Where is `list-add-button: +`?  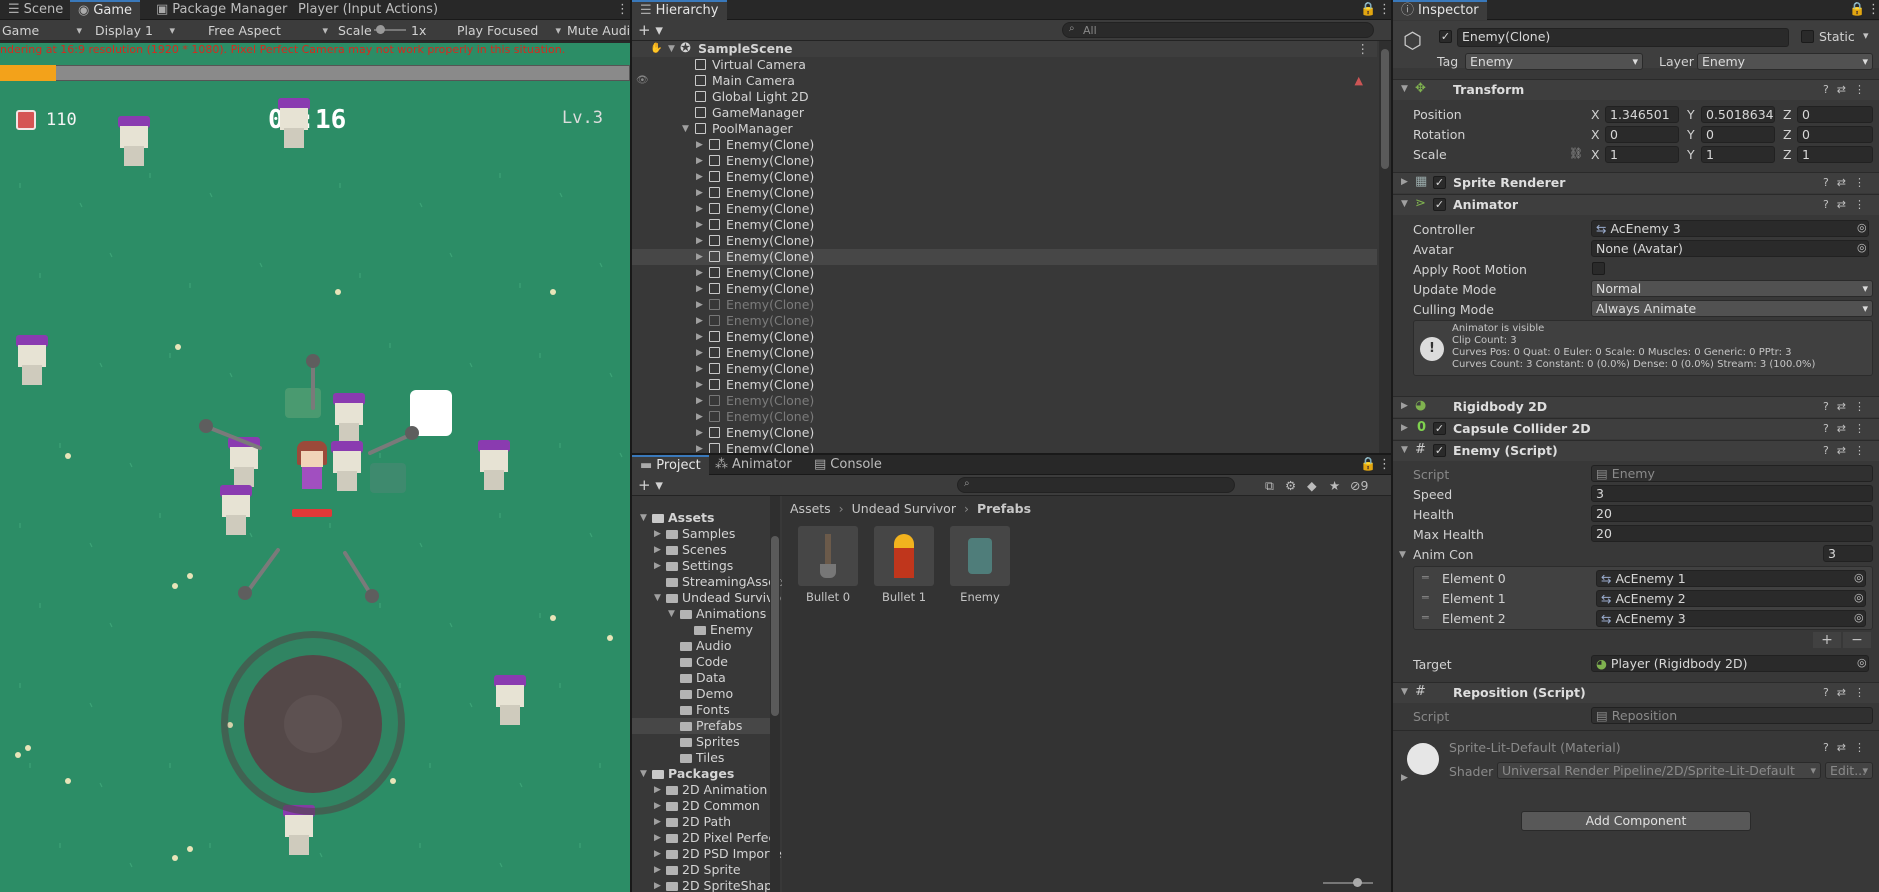
list-add-button: + is located at coordinates (1827, 640).